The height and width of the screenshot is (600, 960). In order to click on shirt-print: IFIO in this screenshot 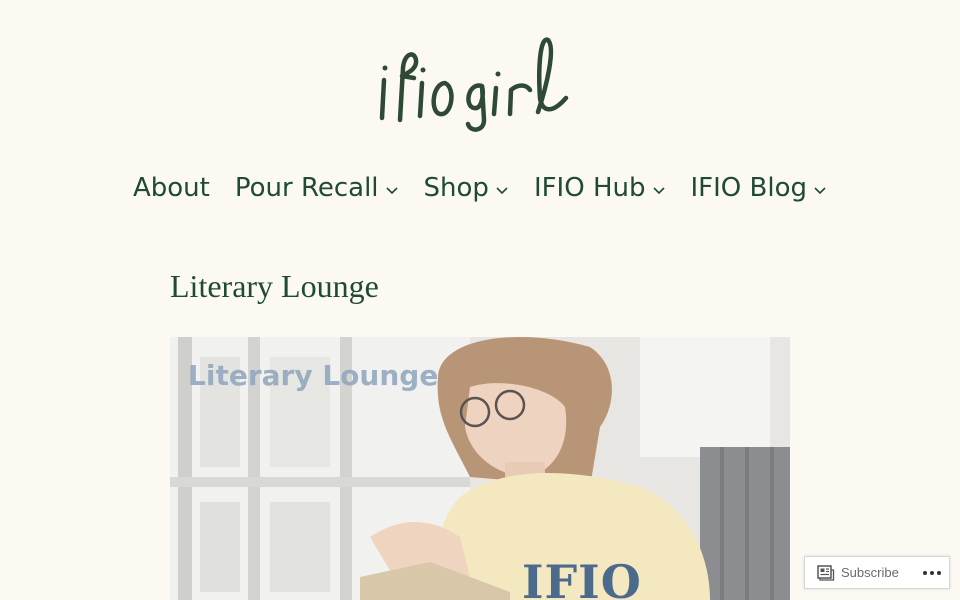, I will do `click(582, 577)`.